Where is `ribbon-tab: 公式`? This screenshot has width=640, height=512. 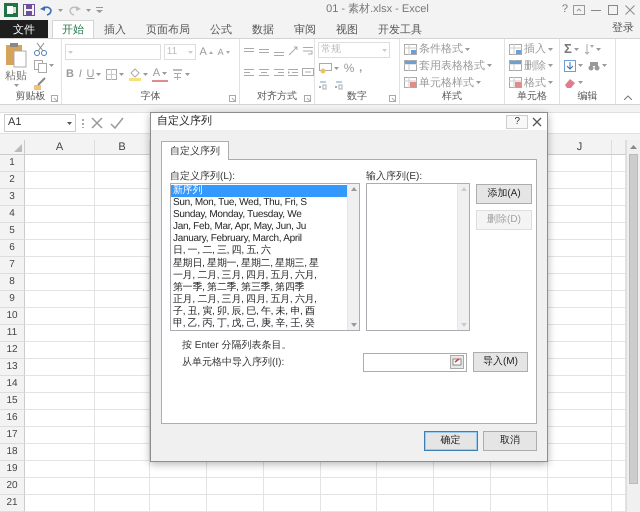 ribbon-tab: 公式 is located at coordinates (221, 29).